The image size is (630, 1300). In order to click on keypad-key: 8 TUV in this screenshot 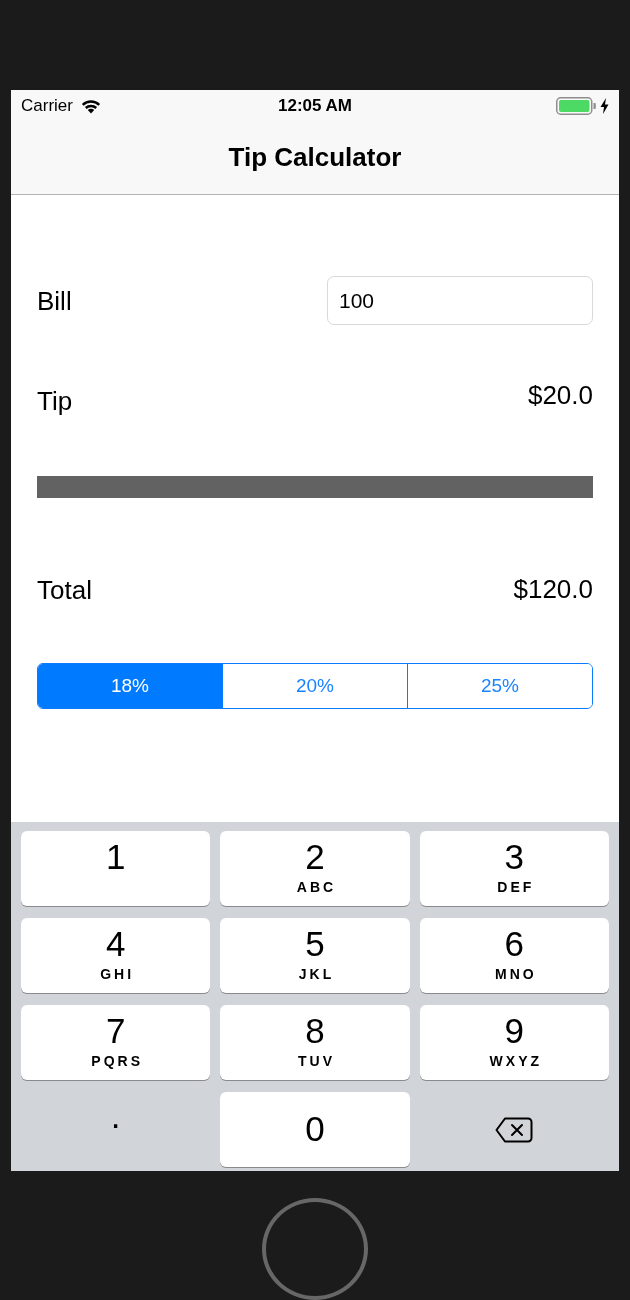, I will do `click(315, 1042)`.